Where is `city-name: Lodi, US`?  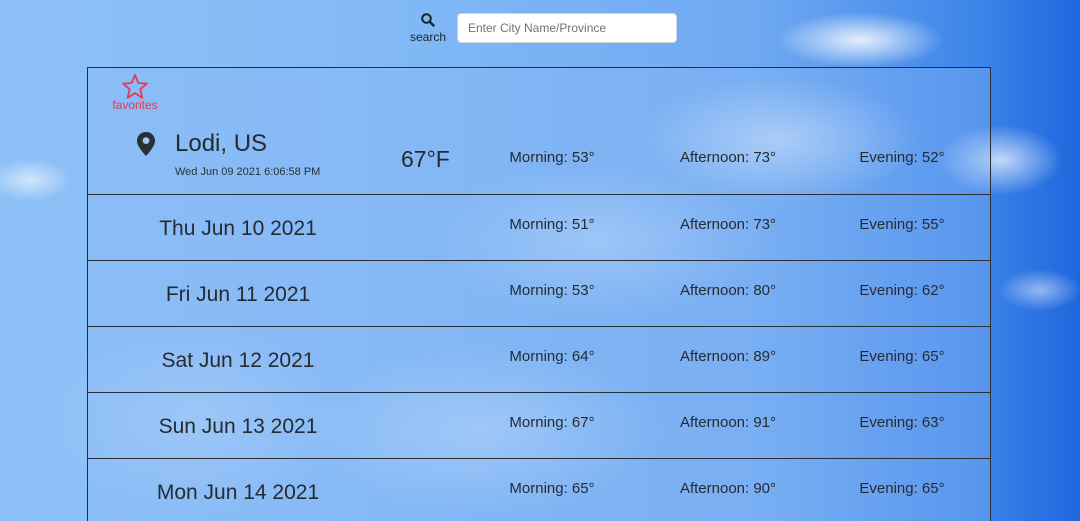 city-name: Lodi, US is located at coordinates (221, 143).